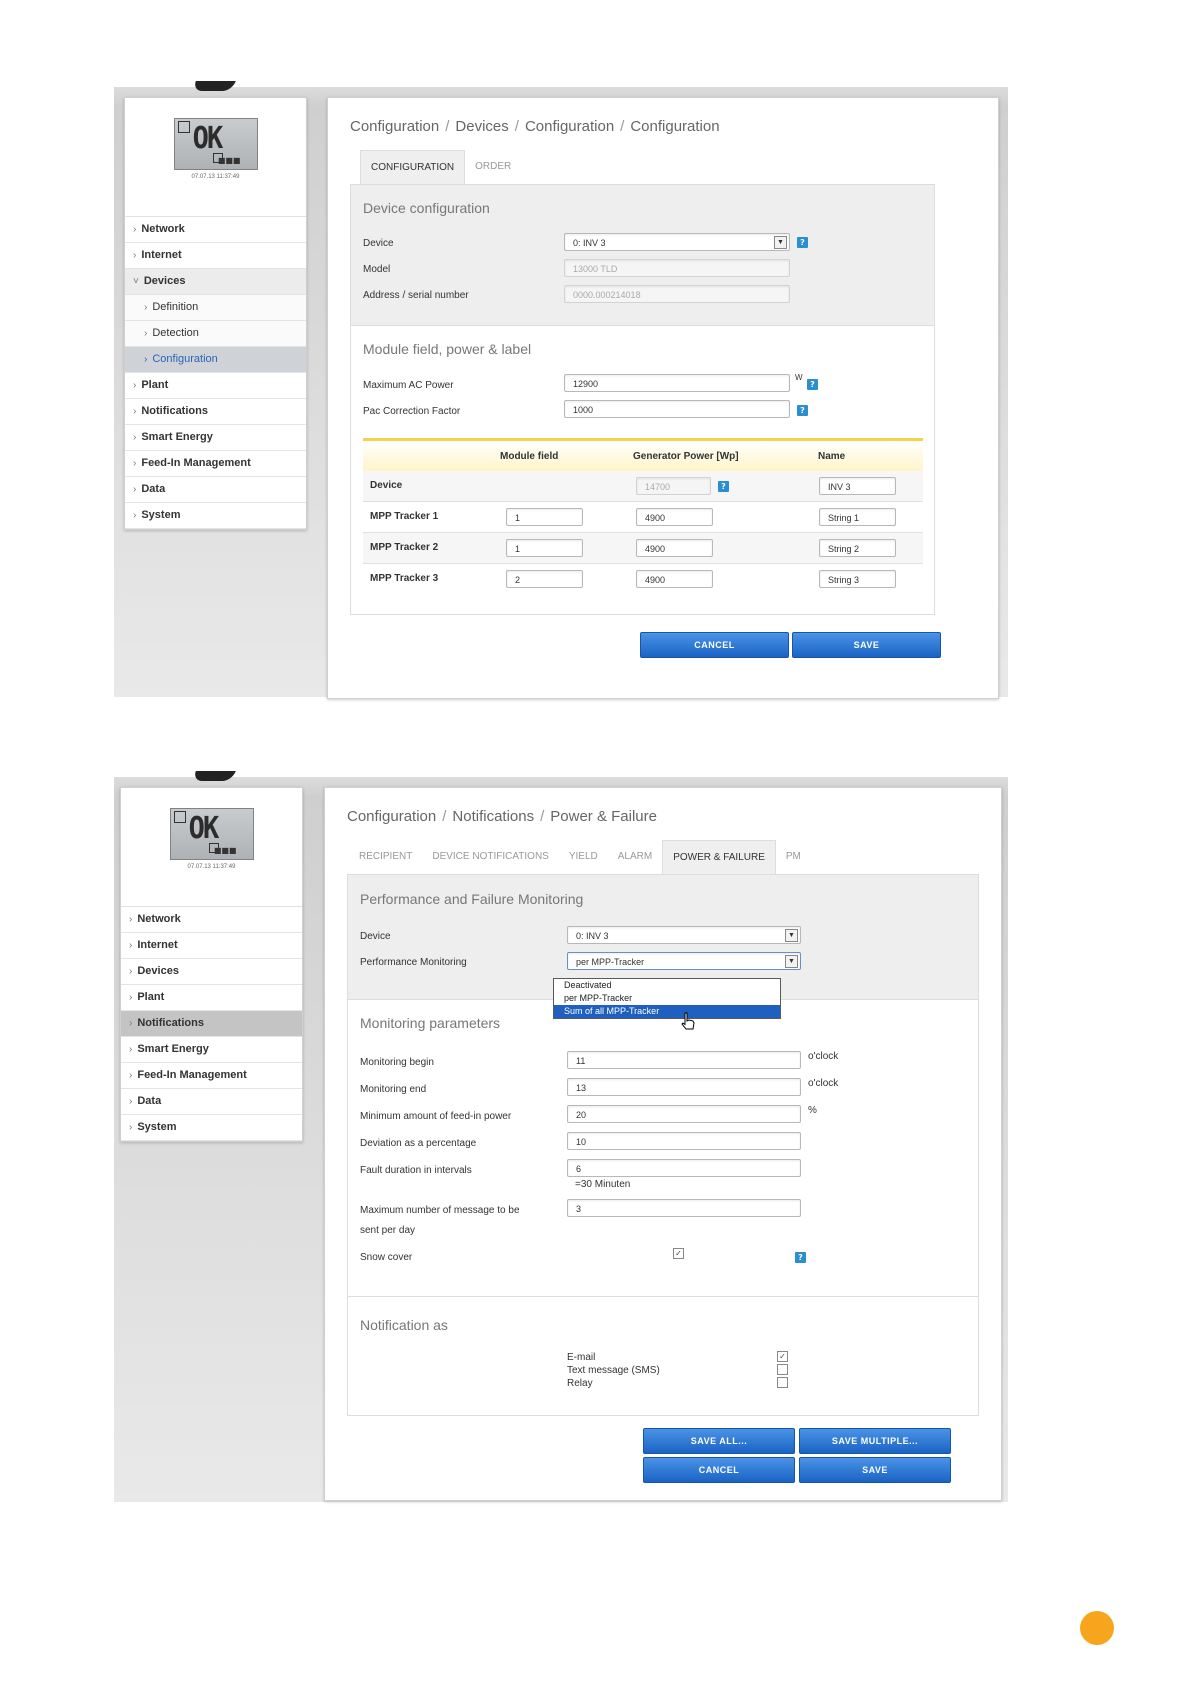 Image resolution: width=1191 pixels, height=1684 pixels. I want to click on monitoring-begin-input: 11, so click(684, 1060).